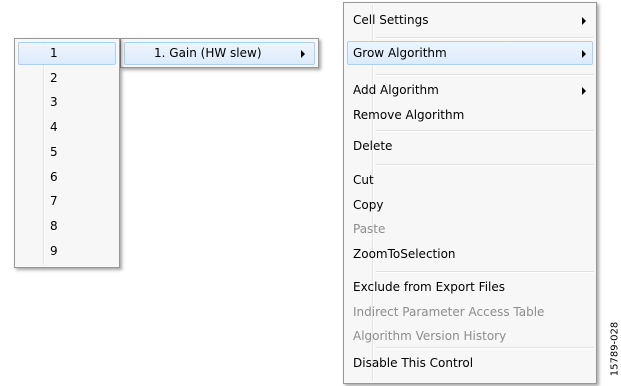 The height and width of the screenshot is (386, 621). Describe the element at coordinates (470, 115) in the screenshot. I see `menu-item-remove-algorithm: Remove Algorithm` at that location.